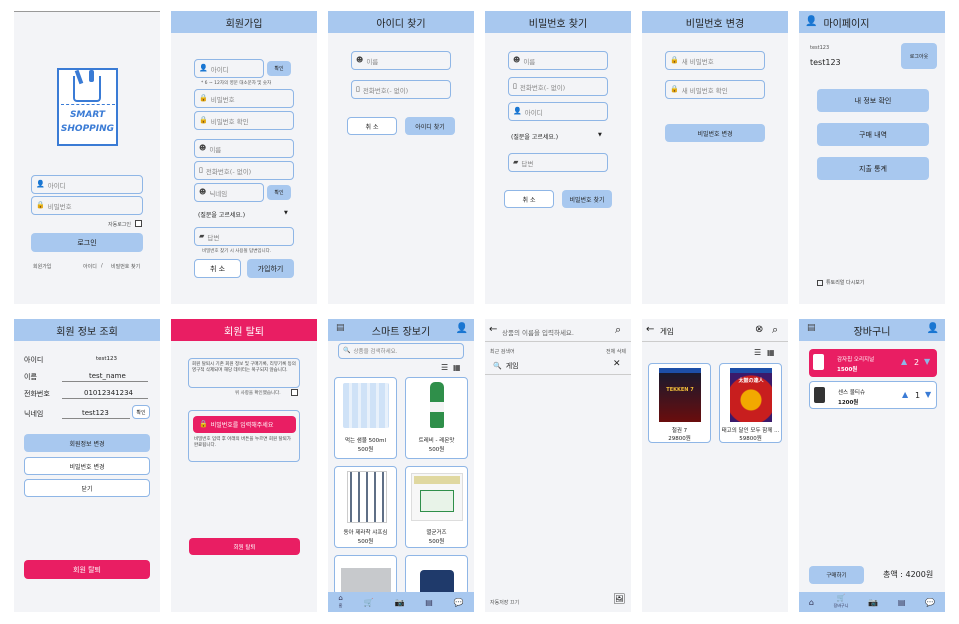 The height and width of the screenshot is (624, 959). I want to click on login-id-input: 👤 아이디, so click(87, 184).